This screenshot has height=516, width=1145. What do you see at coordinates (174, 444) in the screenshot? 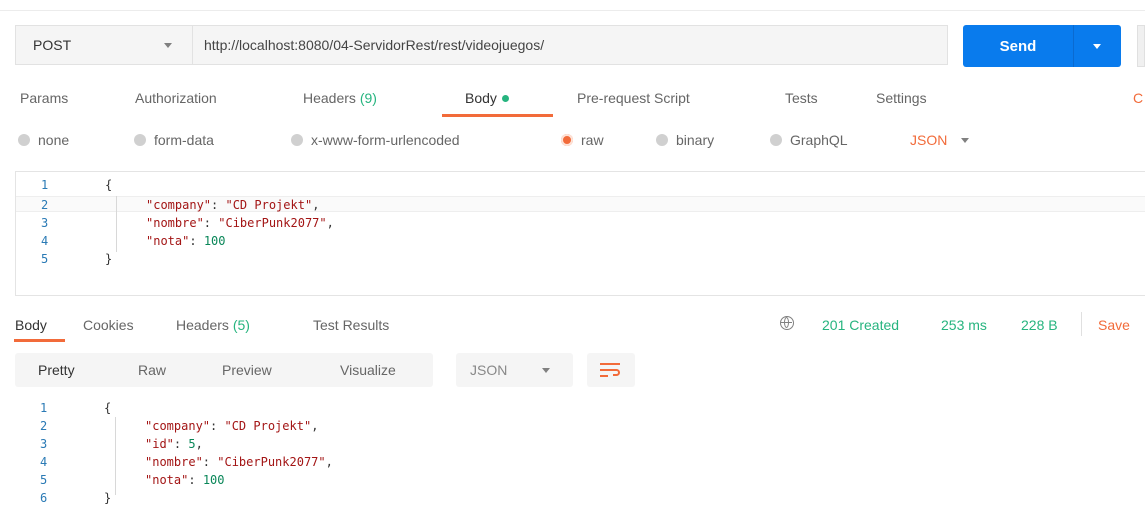
I see `code-line: "id": 5,` at bounding box center [174, 444].